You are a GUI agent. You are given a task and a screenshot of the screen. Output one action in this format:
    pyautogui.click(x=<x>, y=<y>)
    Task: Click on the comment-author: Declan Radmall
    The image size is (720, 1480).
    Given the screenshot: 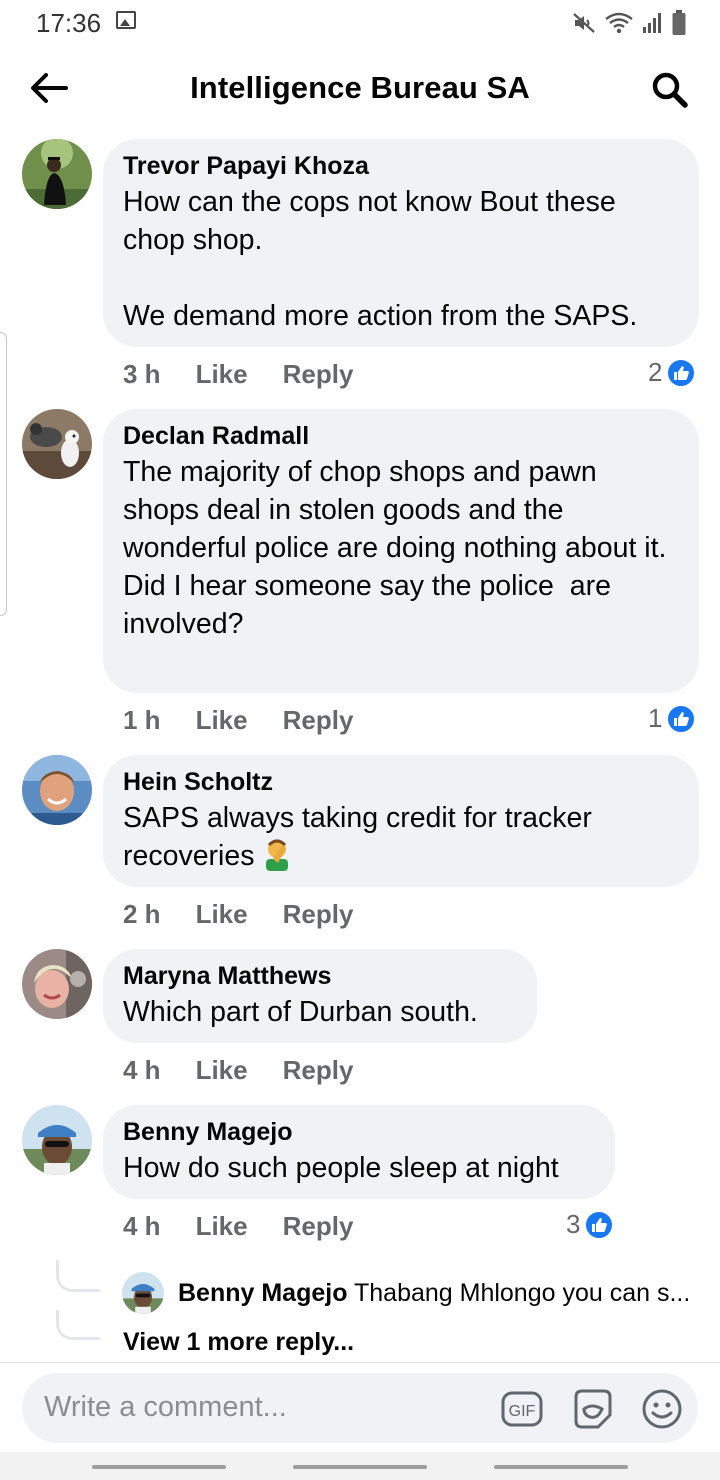 What is the action you would take?
    pyautogui.click(x=401, y=436)
    